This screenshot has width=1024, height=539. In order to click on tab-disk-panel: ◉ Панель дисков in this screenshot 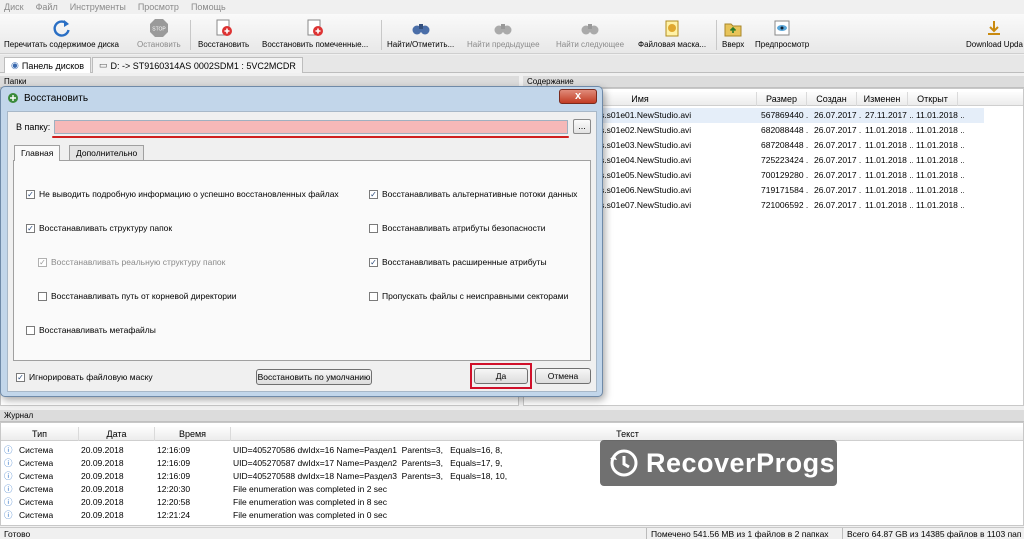, I will do `click(48, 65)`.